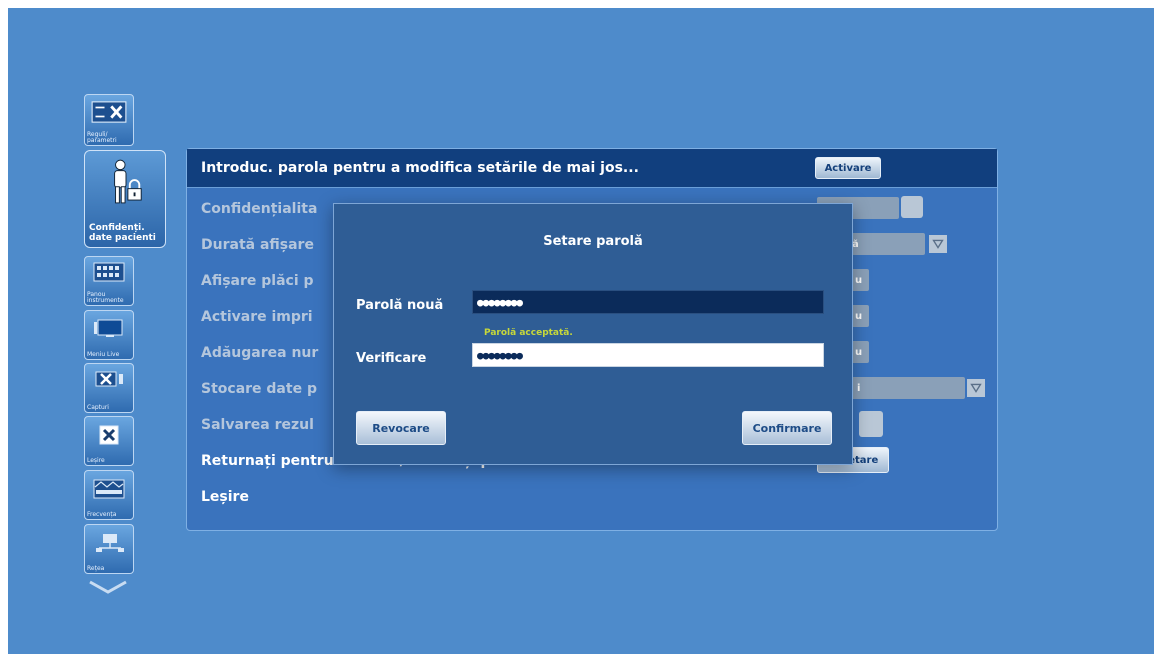 The width and height of the screenshot is (1154, 654). Describe the element at coordinates (128, 181) in the screenshot. I see `patient-lock-icon` at that location.